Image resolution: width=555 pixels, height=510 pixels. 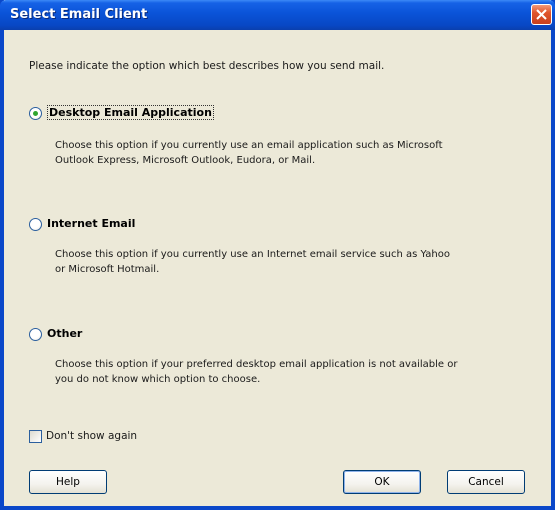 What do you see at coordinates (92, 436) in the screenshot?
I see `dont-show-again-label: Don't show again` at bounding box center [92, 436].